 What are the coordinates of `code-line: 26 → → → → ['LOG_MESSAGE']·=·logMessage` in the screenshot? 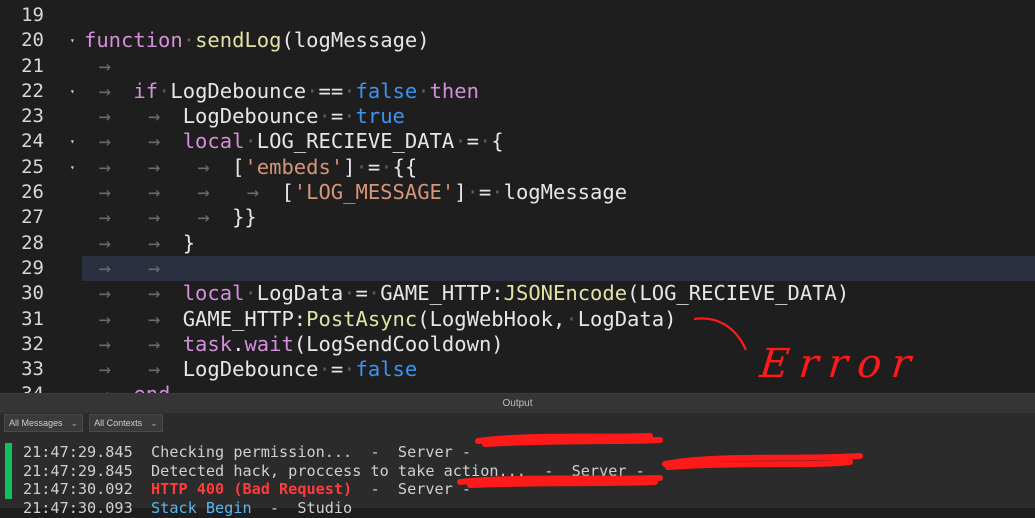 It's located at (517, 192).